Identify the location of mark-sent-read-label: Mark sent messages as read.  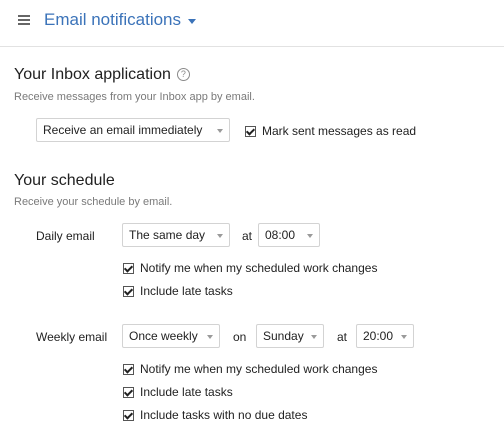
(339, 131).